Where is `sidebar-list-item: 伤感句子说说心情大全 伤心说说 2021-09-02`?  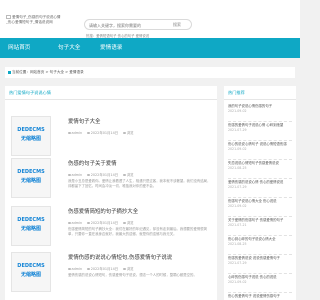
sidebar-list-item: 伤感句子说说心情大全 伤心说说 2021-09-02 is located at coordinates (261, 203).